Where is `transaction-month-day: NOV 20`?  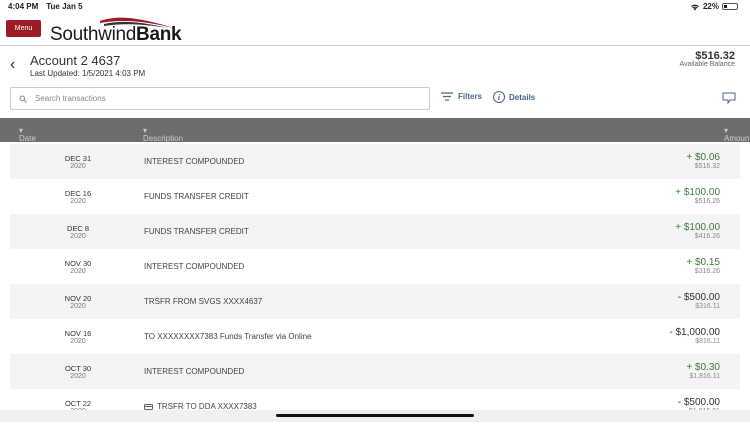
transaction-month-day: NOV 20 is located at coordinates (78, 298).